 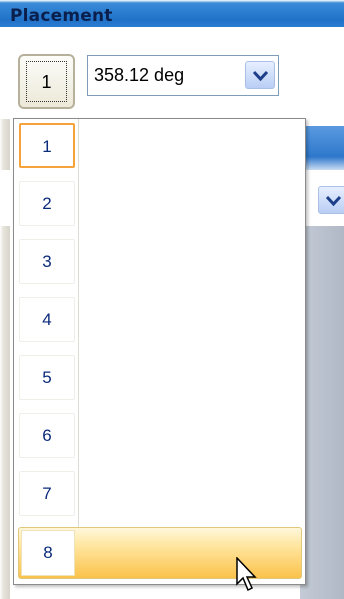 What do you see at coordinates (322, 412) in the screenshot?
I see `background-area` at bounding box center [322, 412].